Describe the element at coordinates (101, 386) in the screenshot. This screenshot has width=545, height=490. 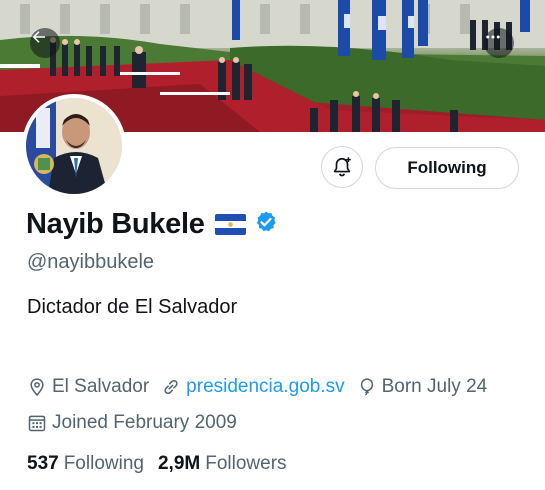
I see `location-text: El Salvador` at that location.